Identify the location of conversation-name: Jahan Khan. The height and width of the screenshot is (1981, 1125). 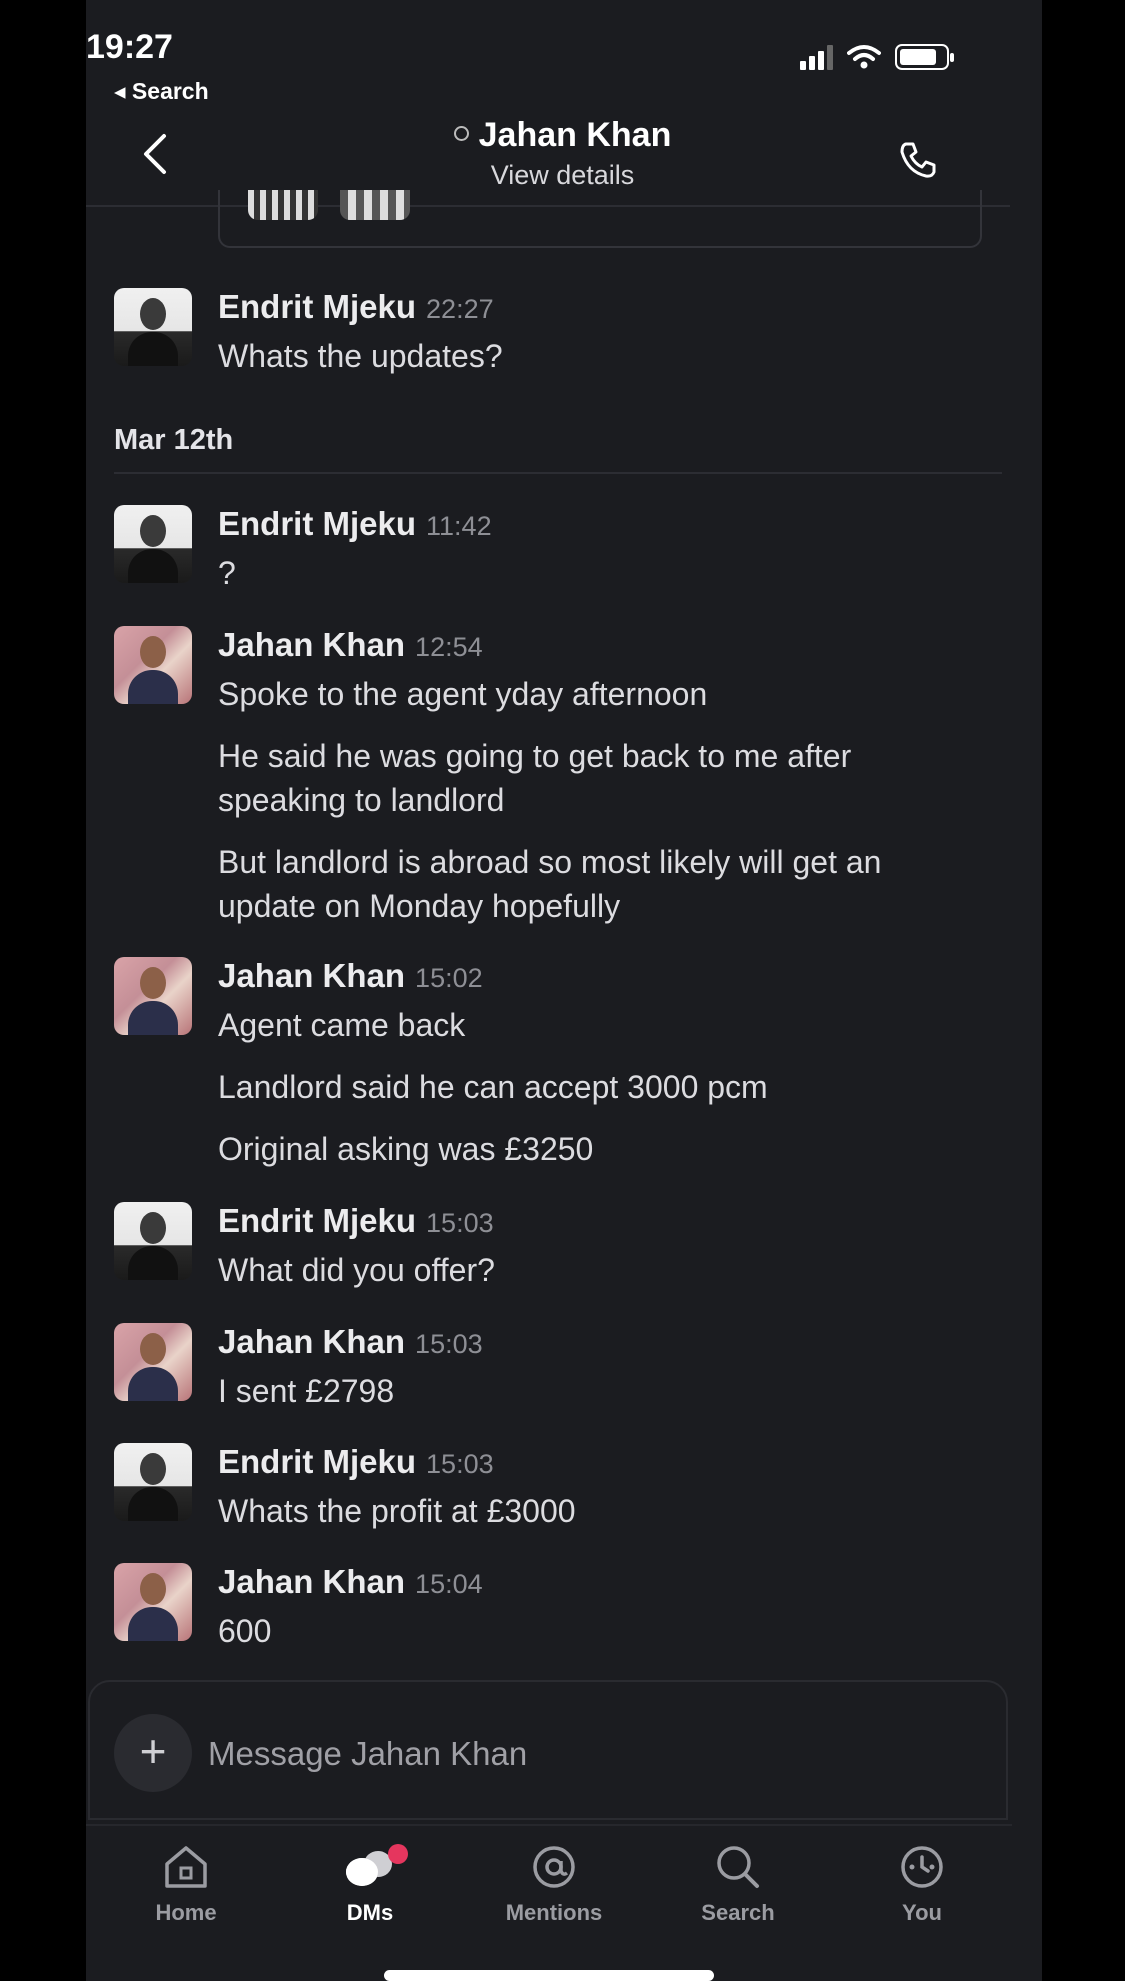
(575, 135).